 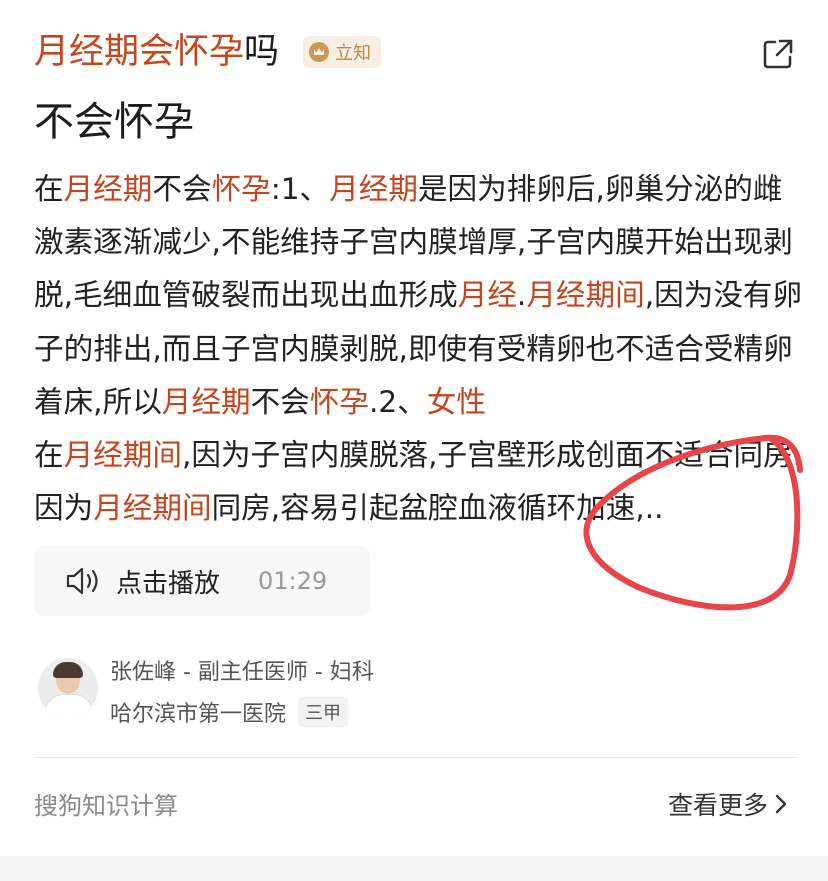 I want to click on speaker-icon, so click(x=82, y=581).